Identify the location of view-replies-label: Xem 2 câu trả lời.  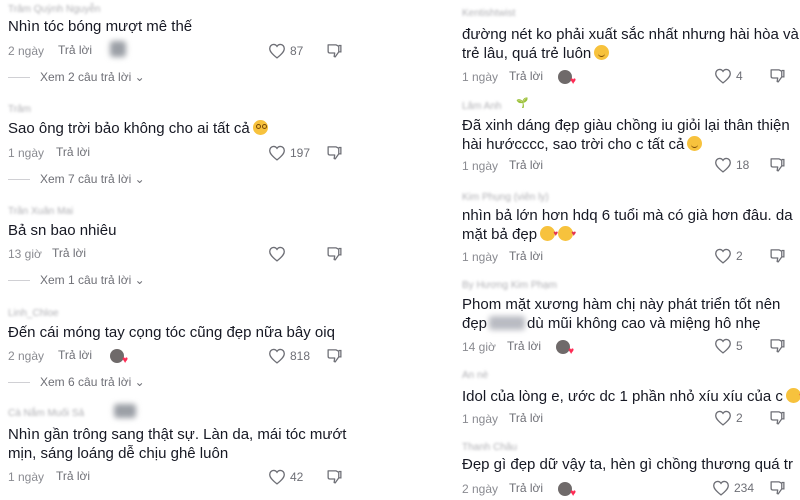
(86, 77).